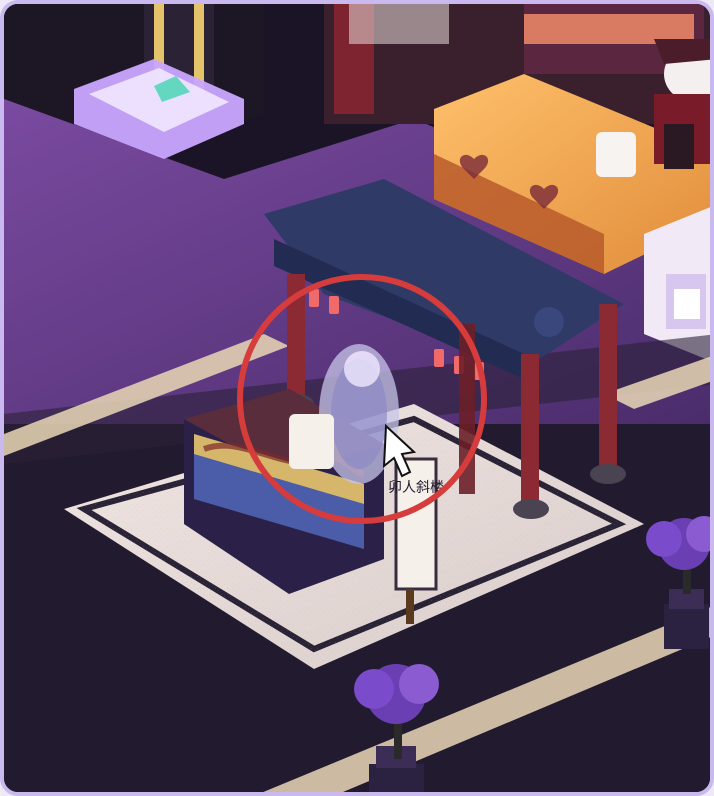 Image resolution: width=714 pixels, height=796 pixels. Describe the element at coordinates (684, 104) in the screenshot. I see `npc-rabbit-character` at that location.